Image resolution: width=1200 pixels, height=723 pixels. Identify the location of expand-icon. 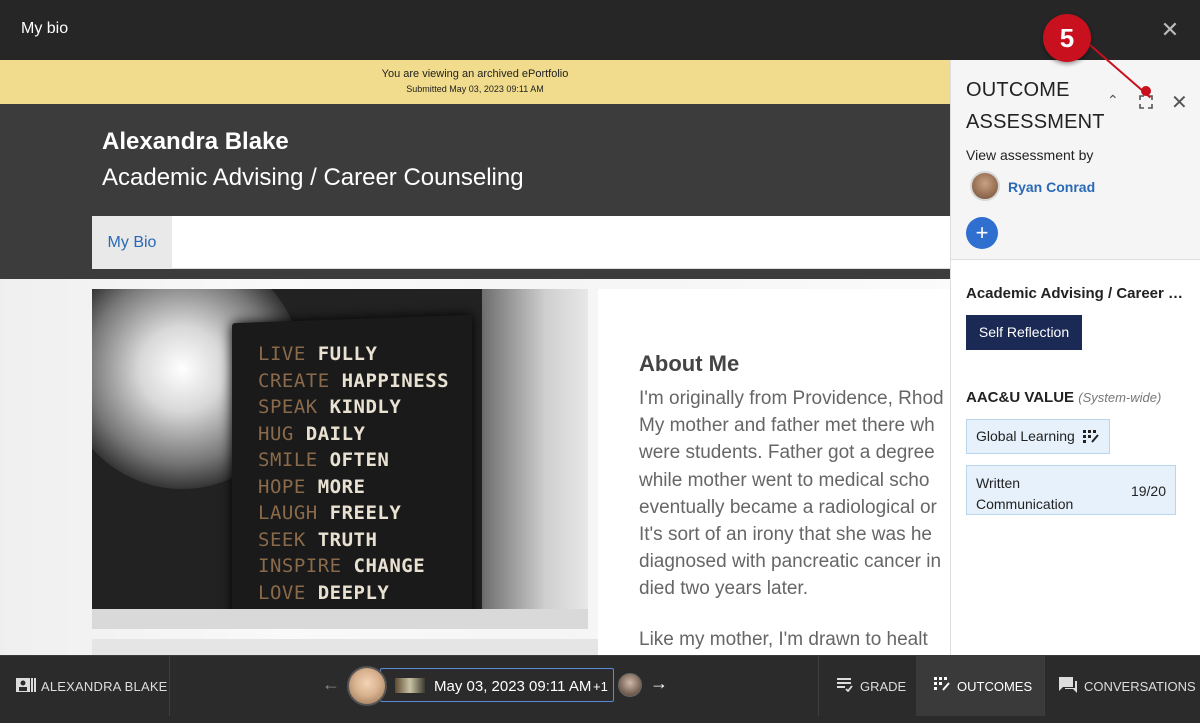
(1146, 102).